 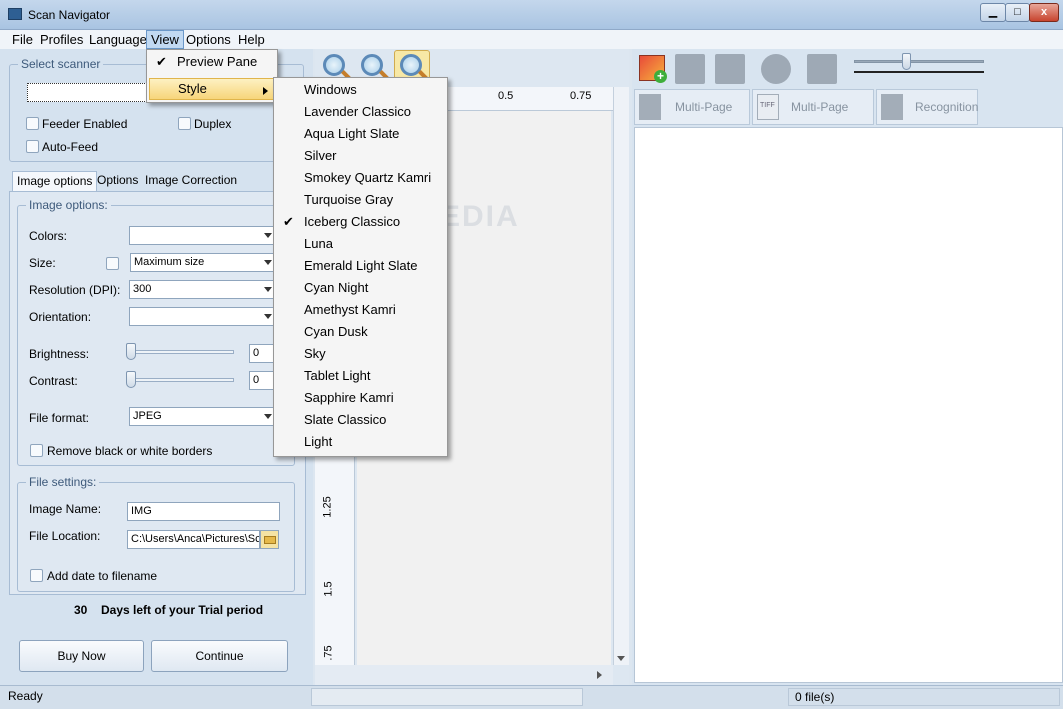 I want to click on feeder-enabled-checkbox, so click(x=32, y=123).